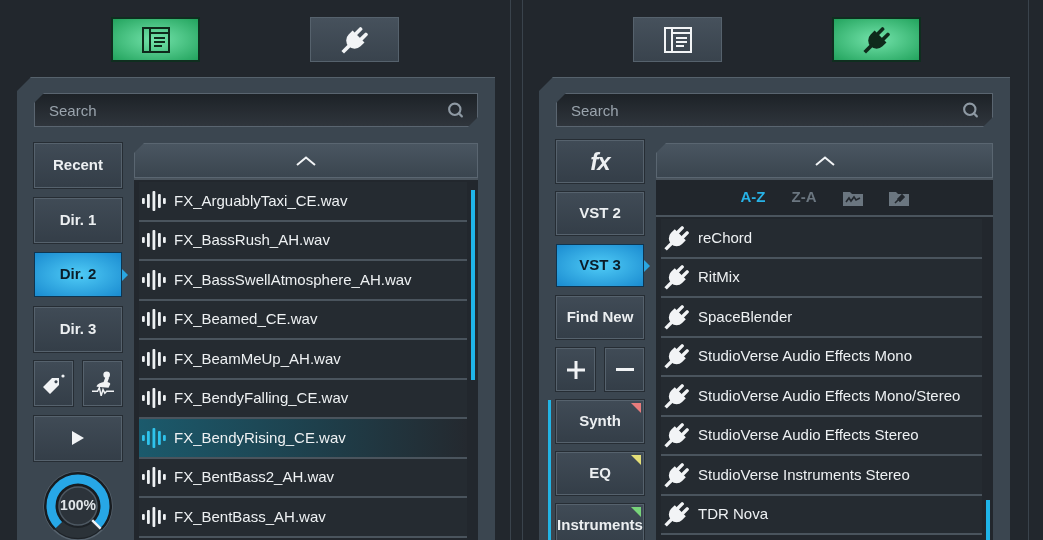 The height and width of the screenshot is (540, 1043). I want to click on volume-knob, so click(78, 505).